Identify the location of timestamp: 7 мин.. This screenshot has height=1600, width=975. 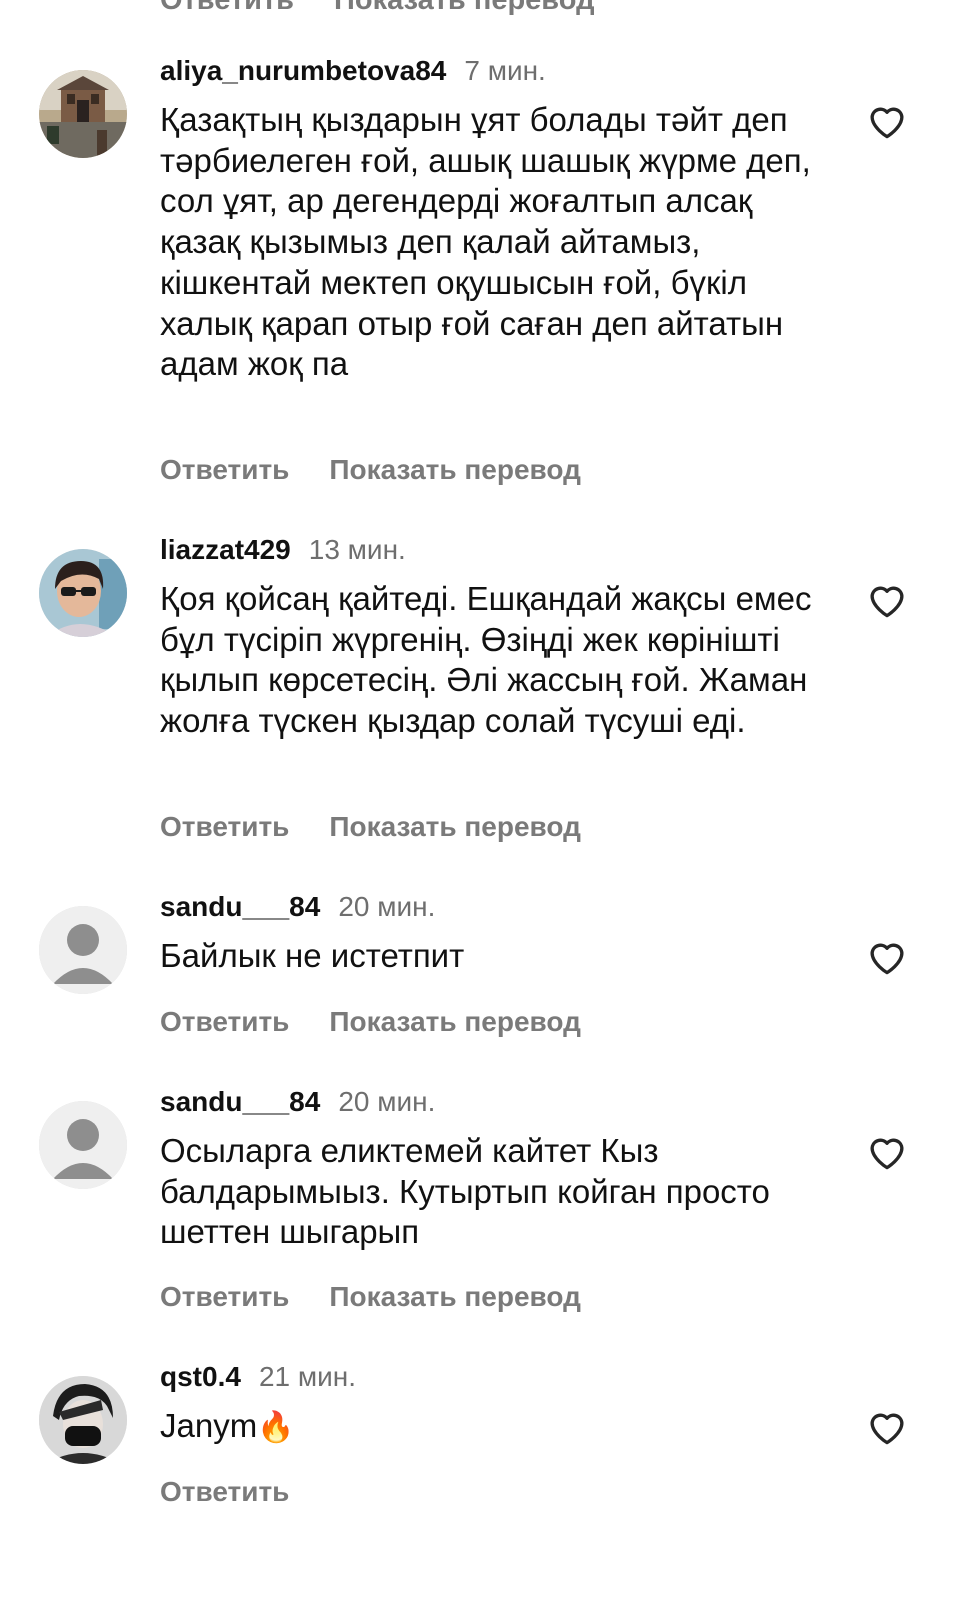
(505, 70).